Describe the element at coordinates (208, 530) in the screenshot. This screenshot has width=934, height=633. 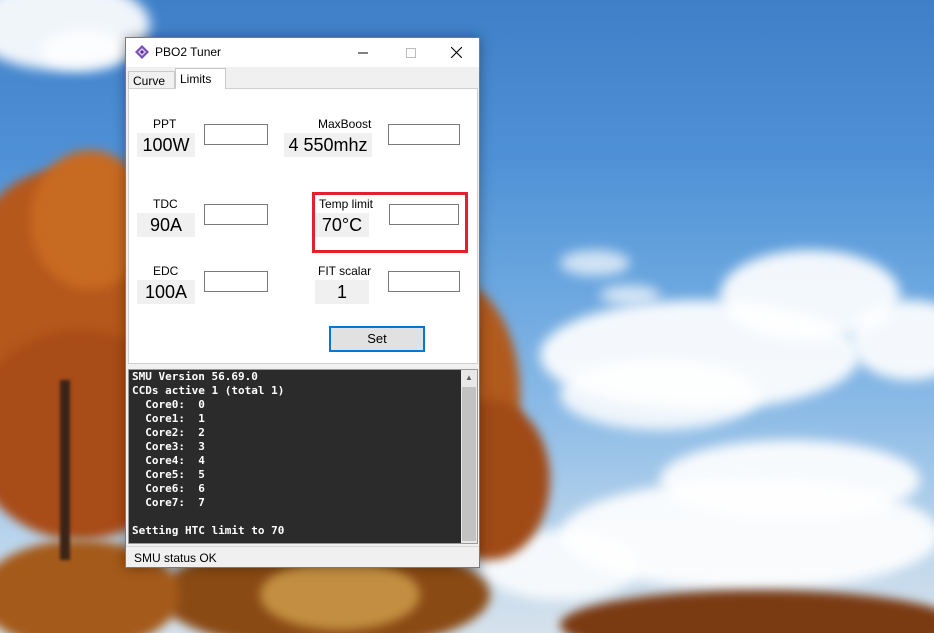
I see `console-line: Setting HTC limit to 70` at that location.